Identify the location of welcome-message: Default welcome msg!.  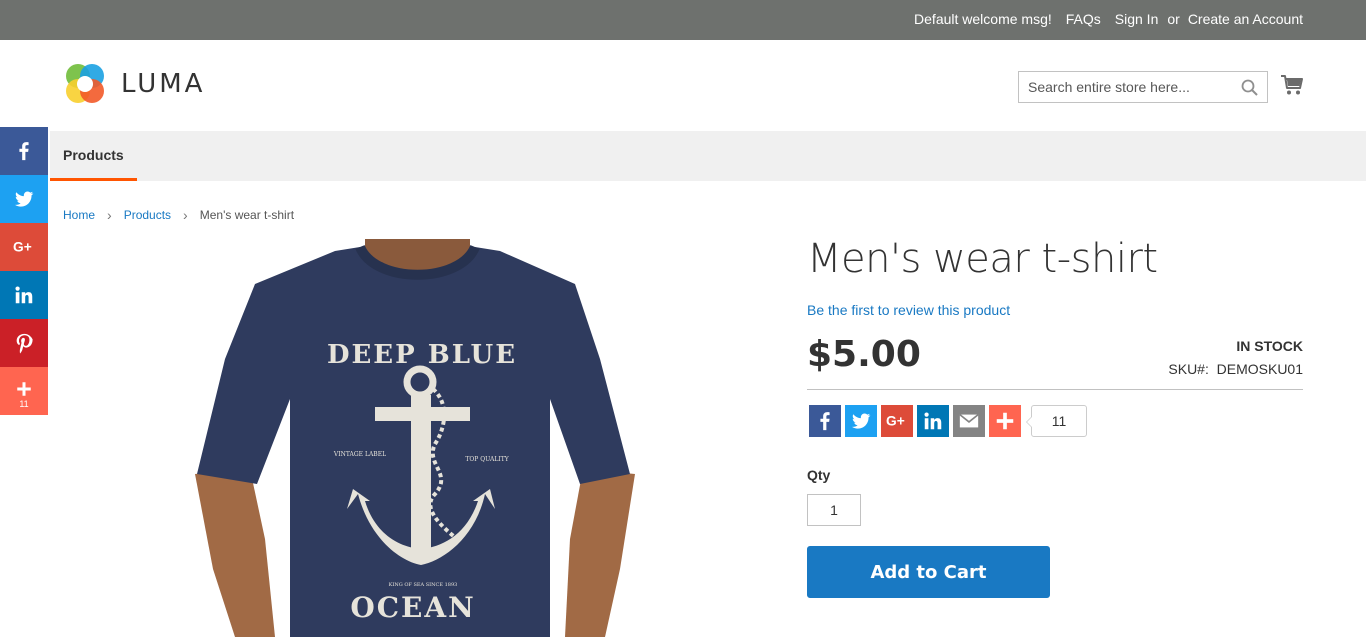
(983, 19).